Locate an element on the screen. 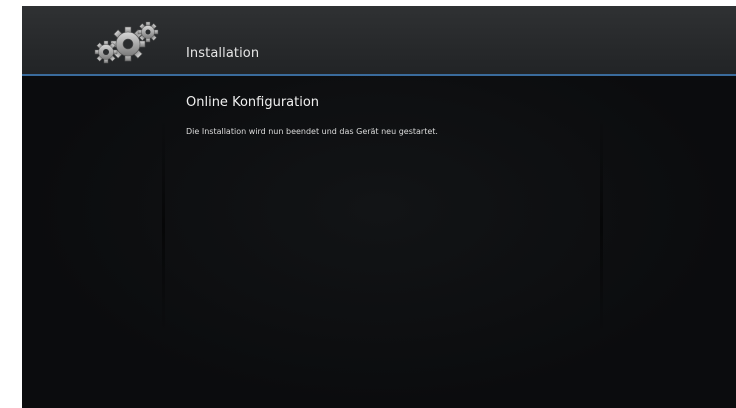  section-title: Online Konfiguration is located at coordinates (253, 102).